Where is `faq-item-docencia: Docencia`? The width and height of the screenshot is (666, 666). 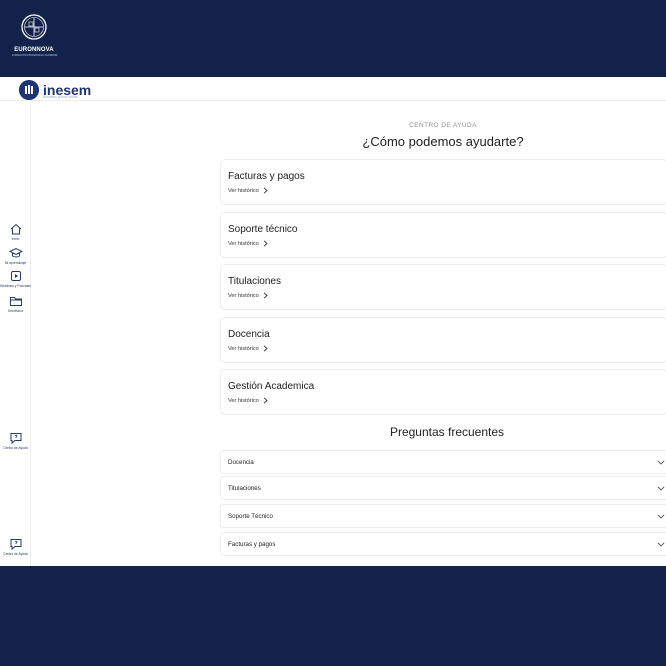
faq-item-docencia: Docencia is located at coordinates (443, 462).